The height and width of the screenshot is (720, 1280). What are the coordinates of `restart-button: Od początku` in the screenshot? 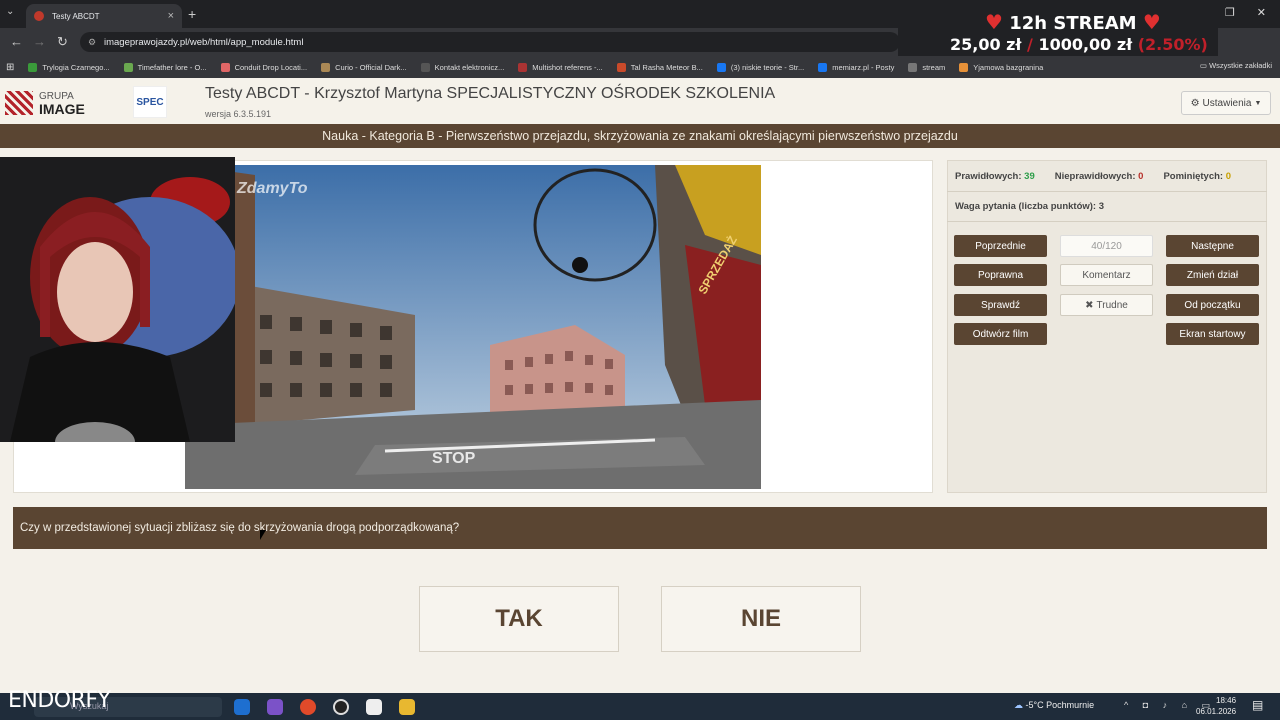 It's located at (1212, 305).